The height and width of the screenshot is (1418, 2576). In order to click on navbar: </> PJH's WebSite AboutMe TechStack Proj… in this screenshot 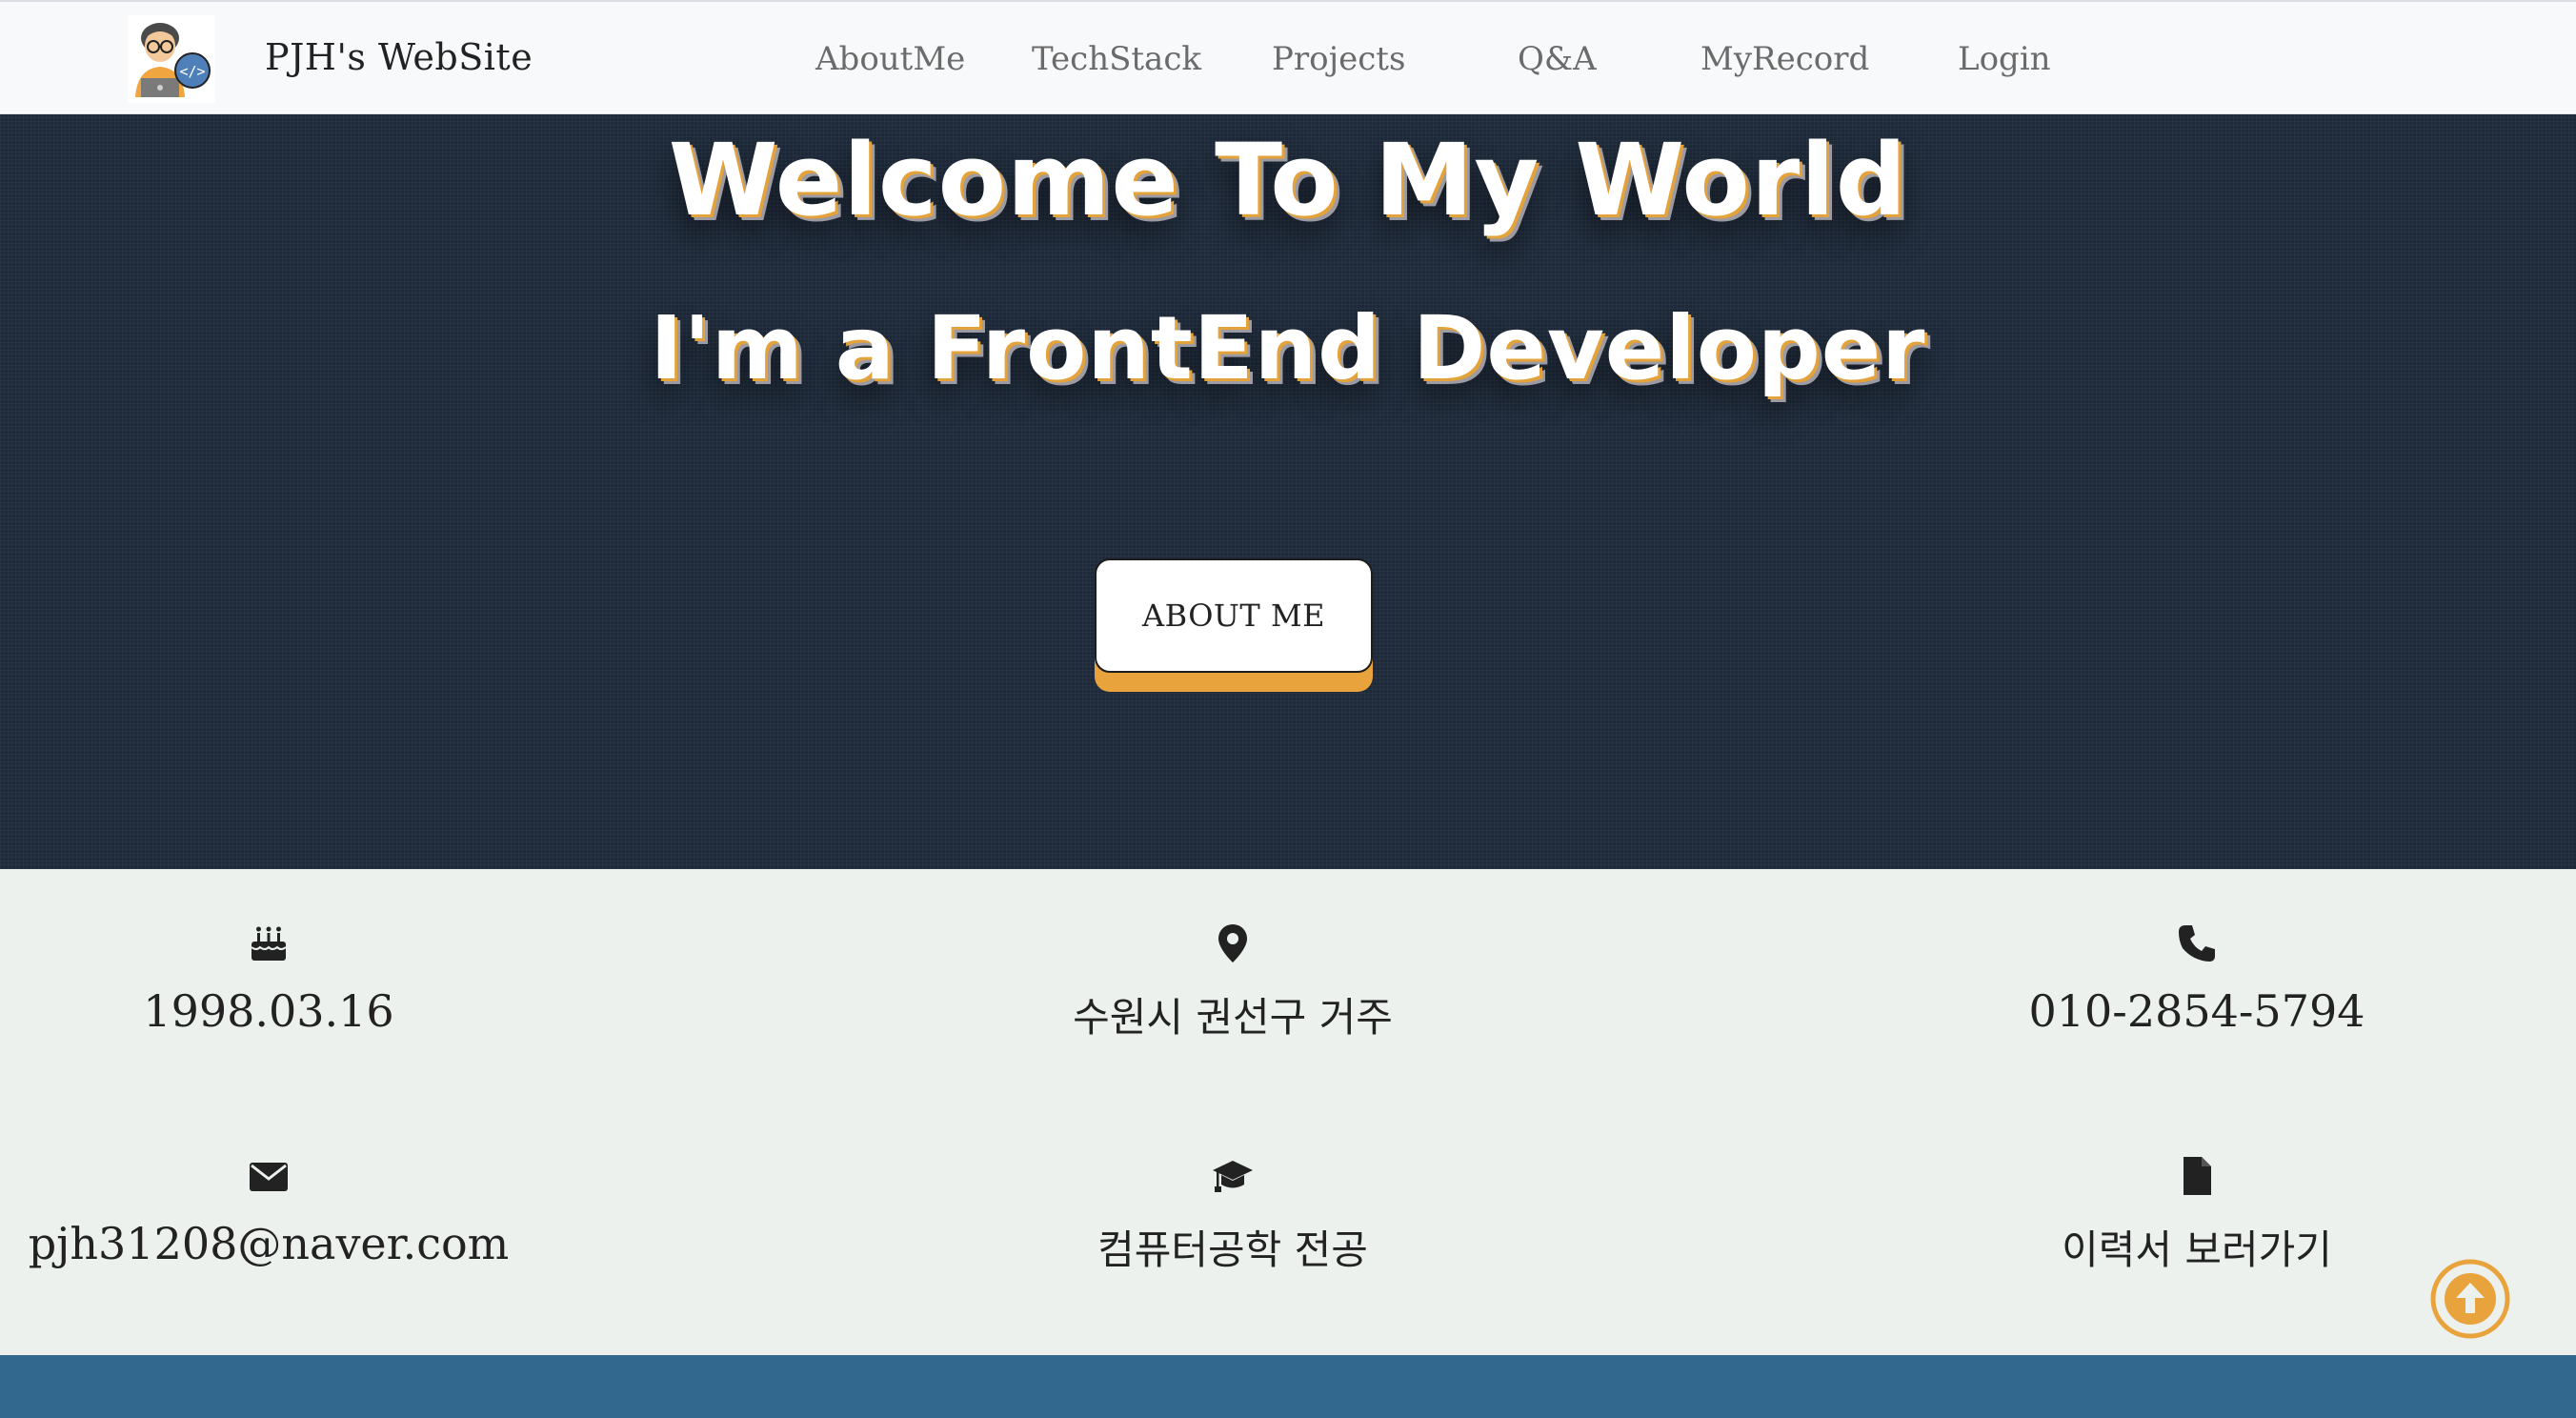, I will do `click(1288, 57)`.